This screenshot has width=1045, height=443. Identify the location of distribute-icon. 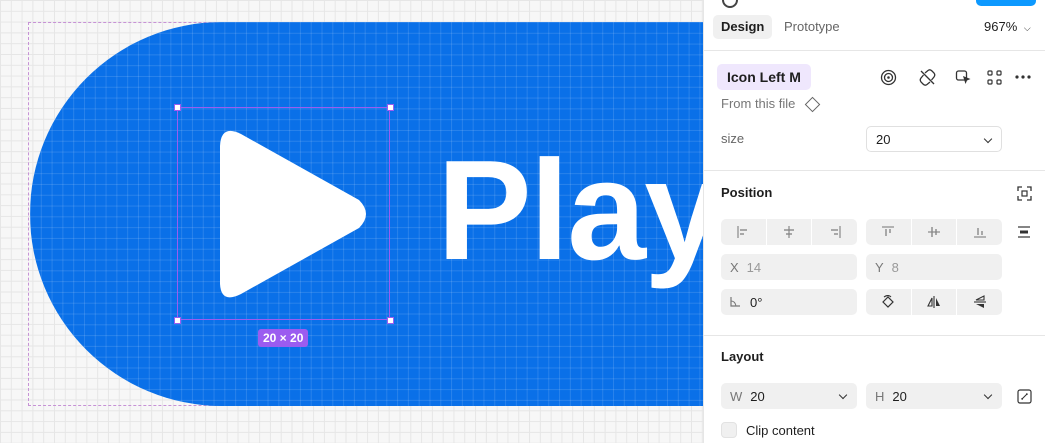
(1024, 232).